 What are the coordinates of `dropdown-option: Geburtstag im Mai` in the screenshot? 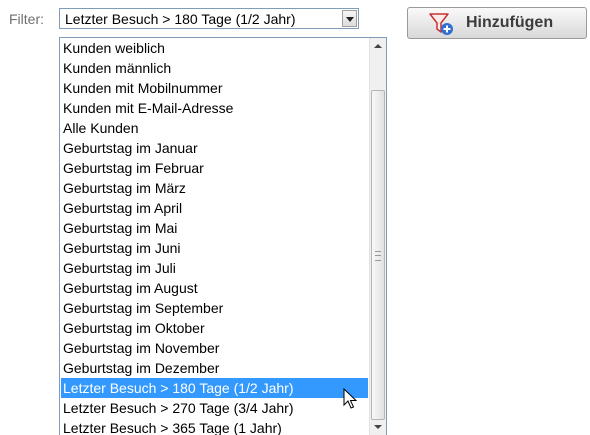 It's located at (214, 228).